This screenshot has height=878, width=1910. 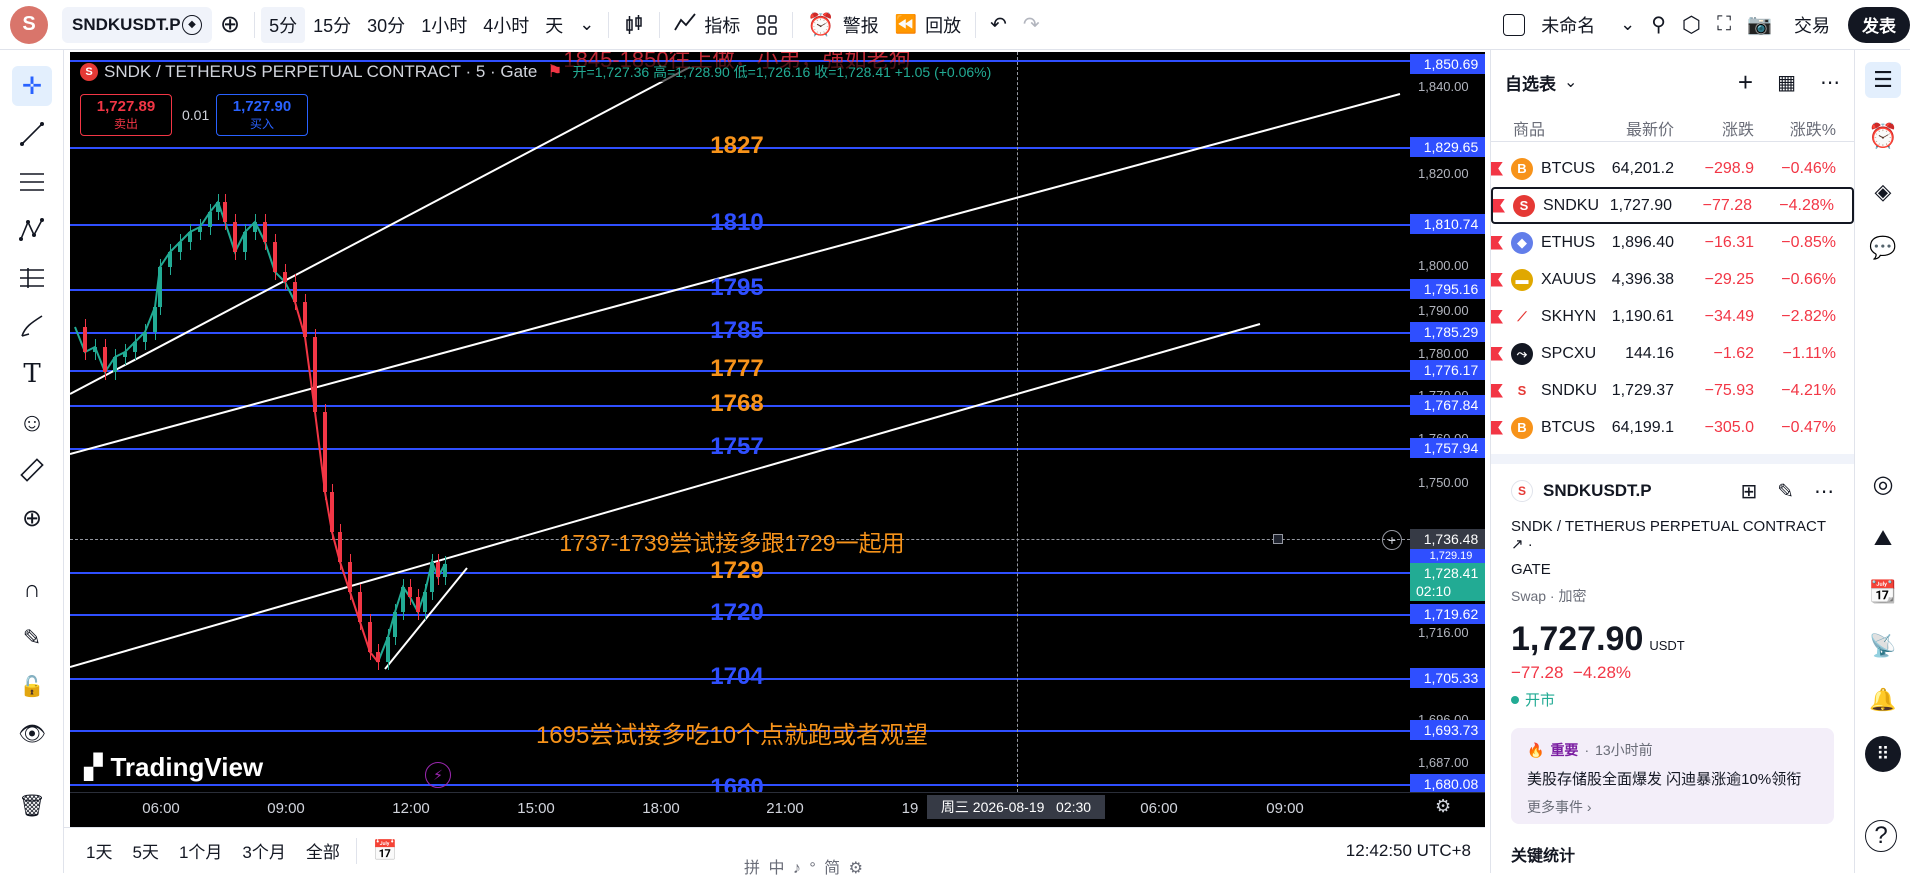 I want to click on range-5d: 5天, so click(x=145, y=850).